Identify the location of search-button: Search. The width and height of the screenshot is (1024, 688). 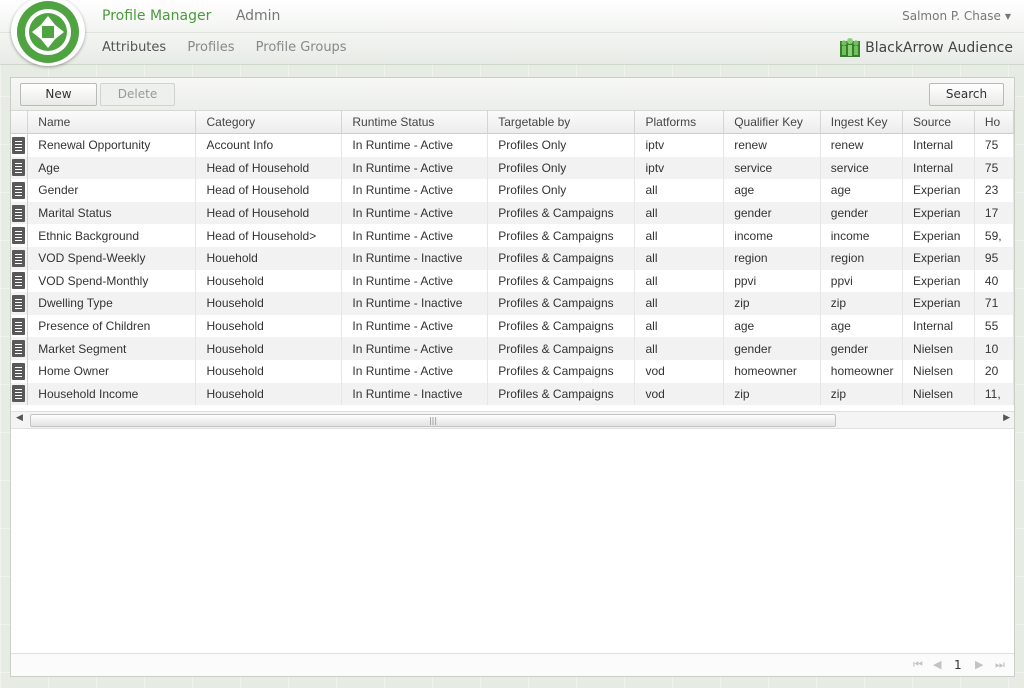
(966, 94).